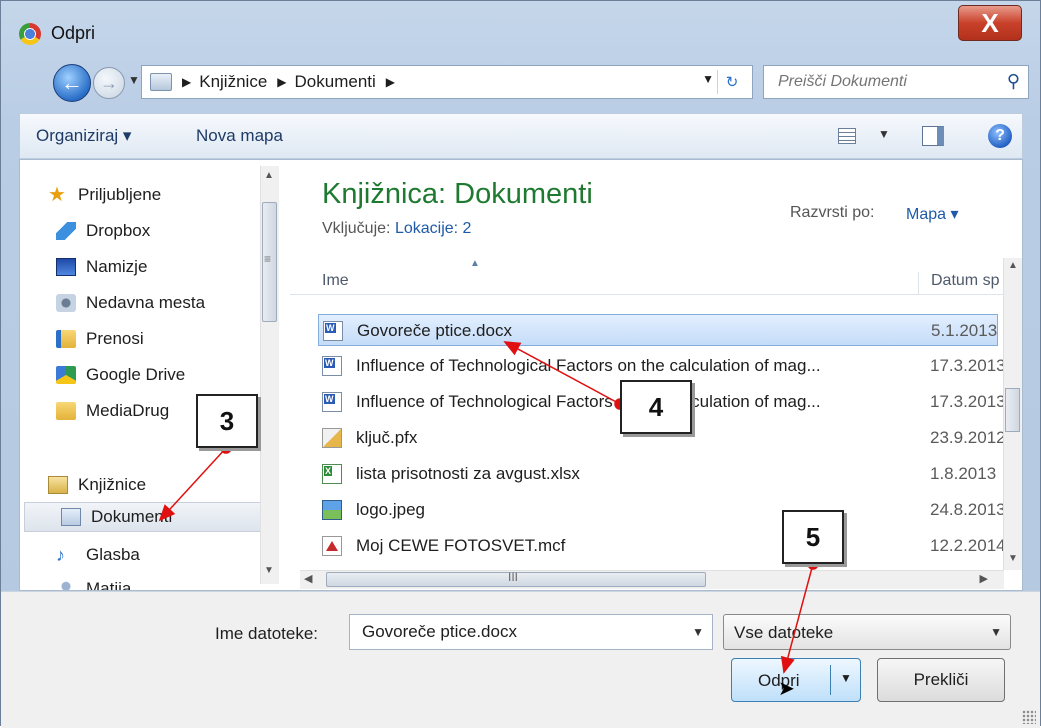 Image resolution: width=1041 pixels, height=728 pixels. Describe the element at coordinates (662, 546) in the screenshot. I see `file-row: Moj CEWE FOTOSVET.mcf 12.2.2014` at that location.